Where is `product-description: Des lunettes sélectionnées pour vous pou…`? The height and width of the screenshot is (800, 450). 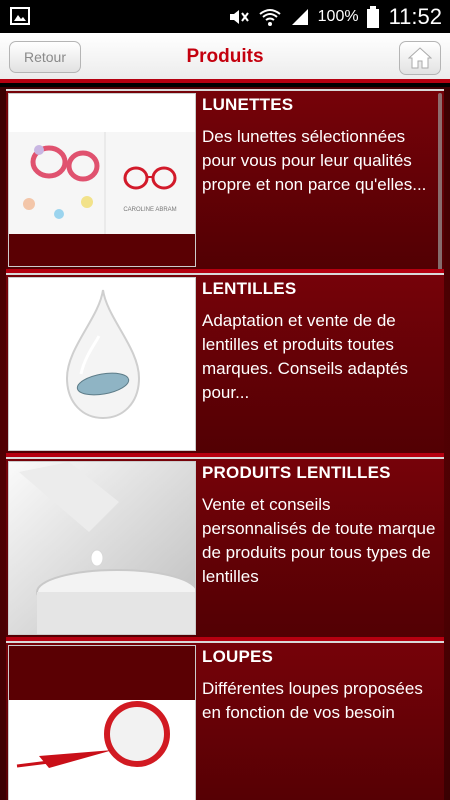
product-description: Des lunettes sélectionnées pour vous pou… is located at coordinates (314, 160).